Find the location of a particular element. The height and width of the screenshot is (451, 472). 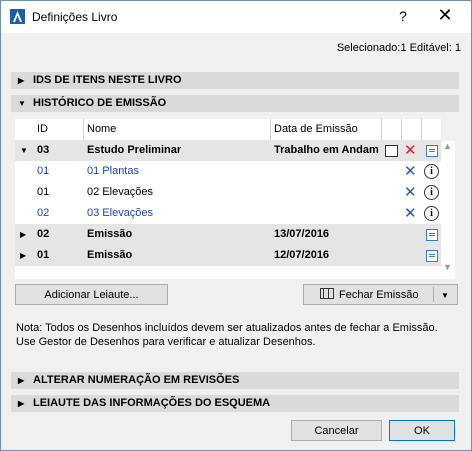

column-header-date: Data de Emissão is located at coordinates (316, 129).